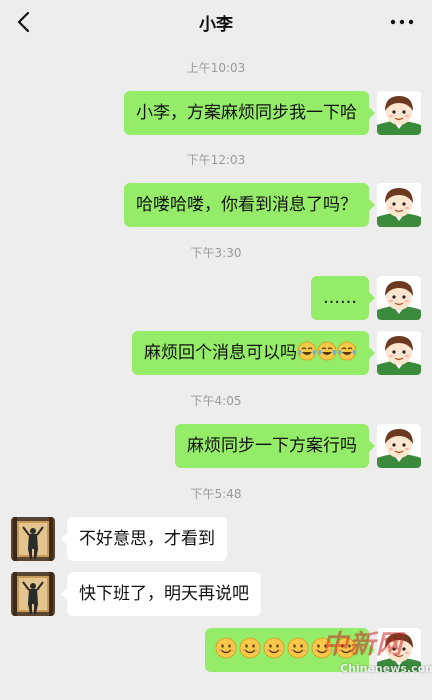 Image resolution: width=432 pixels, height=700 pixels. Describe the element at coordinates (216, 68) in the screenshot. I see `timestamp: 上午10:03` at that location.